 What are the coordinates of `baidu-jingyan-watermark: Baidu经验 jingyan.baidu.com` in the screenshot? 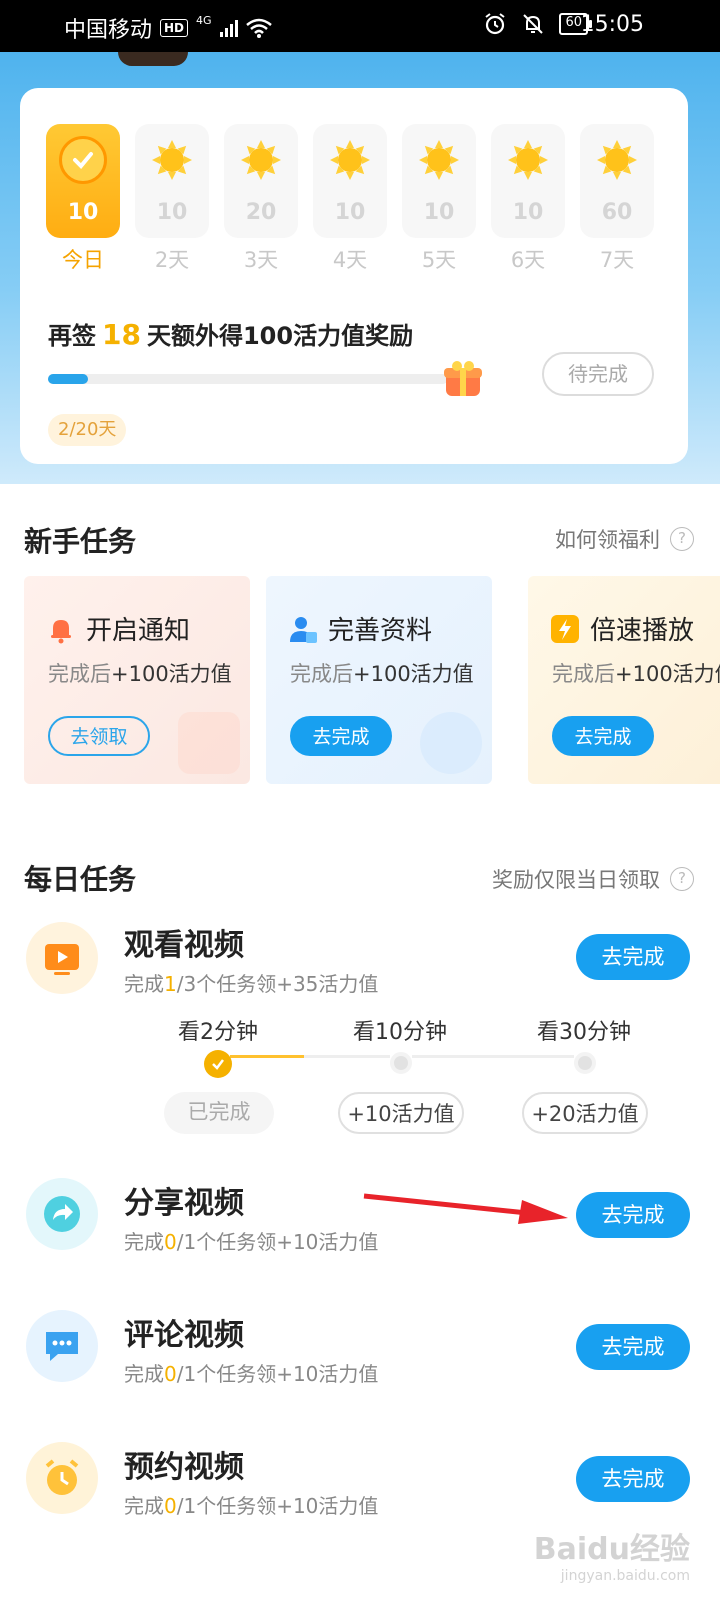 It's located at (612, 1554).